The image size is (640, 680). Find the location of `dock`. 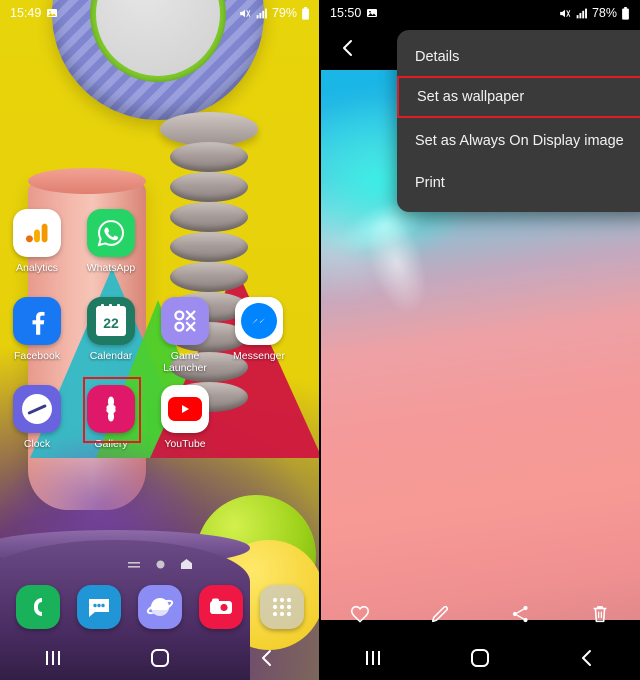

dock is located at coordinates (160, 607).